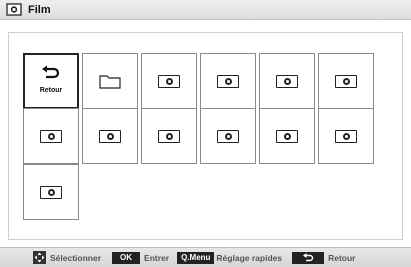 This screenshot has width=411, height=267. I want to click on back-tile-label: Retour, so click(51, 90).